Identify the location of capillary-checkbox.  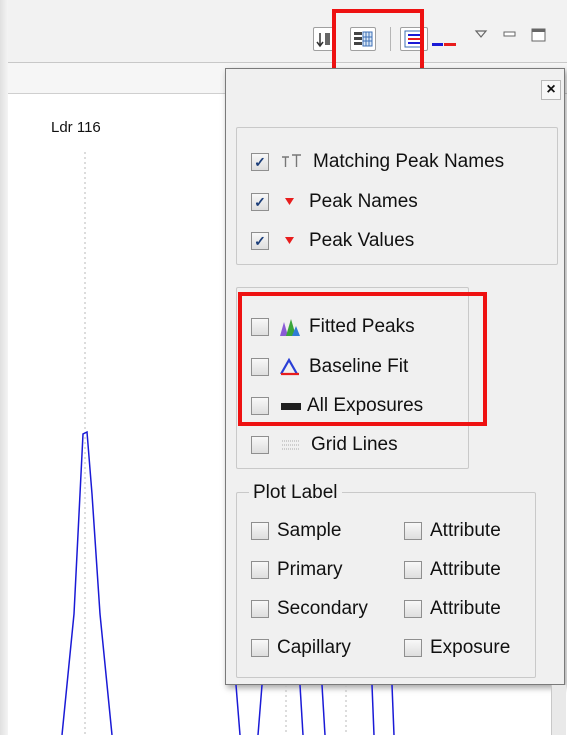
(260, 648).